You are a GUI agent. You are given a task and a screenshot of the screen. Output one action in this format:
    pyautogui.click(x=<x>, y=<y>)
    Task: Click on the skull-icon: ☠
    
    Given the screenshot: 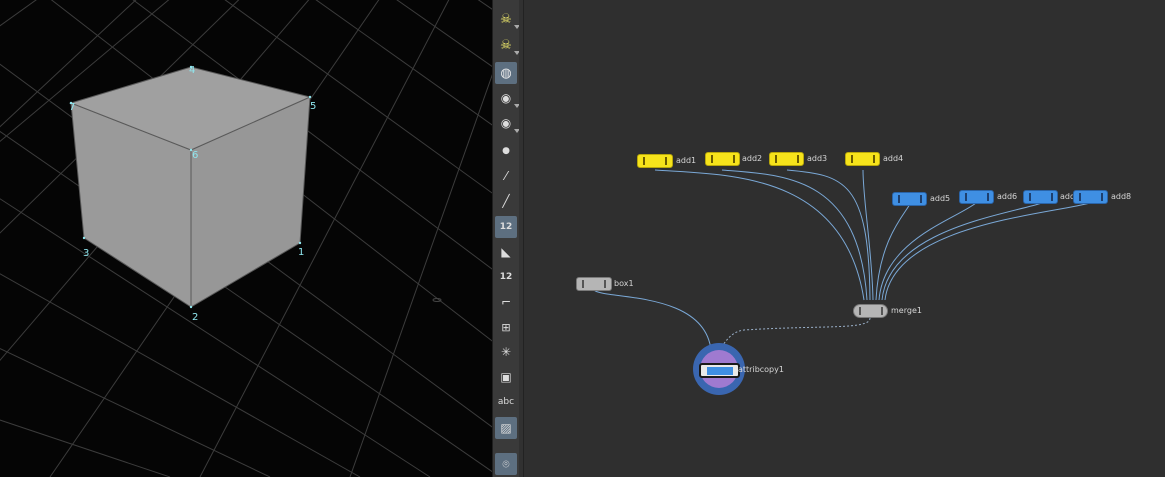 What is the action you would take?
    pyautogui.click(x=506, y=19)
    